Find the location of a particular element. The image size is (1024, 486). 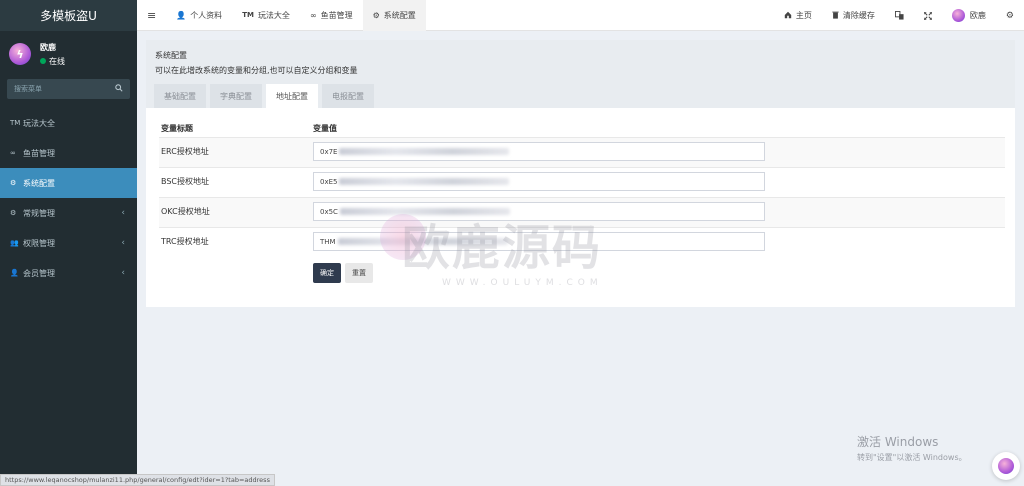

user-status: 在线 is located at coordinates (52, 61).